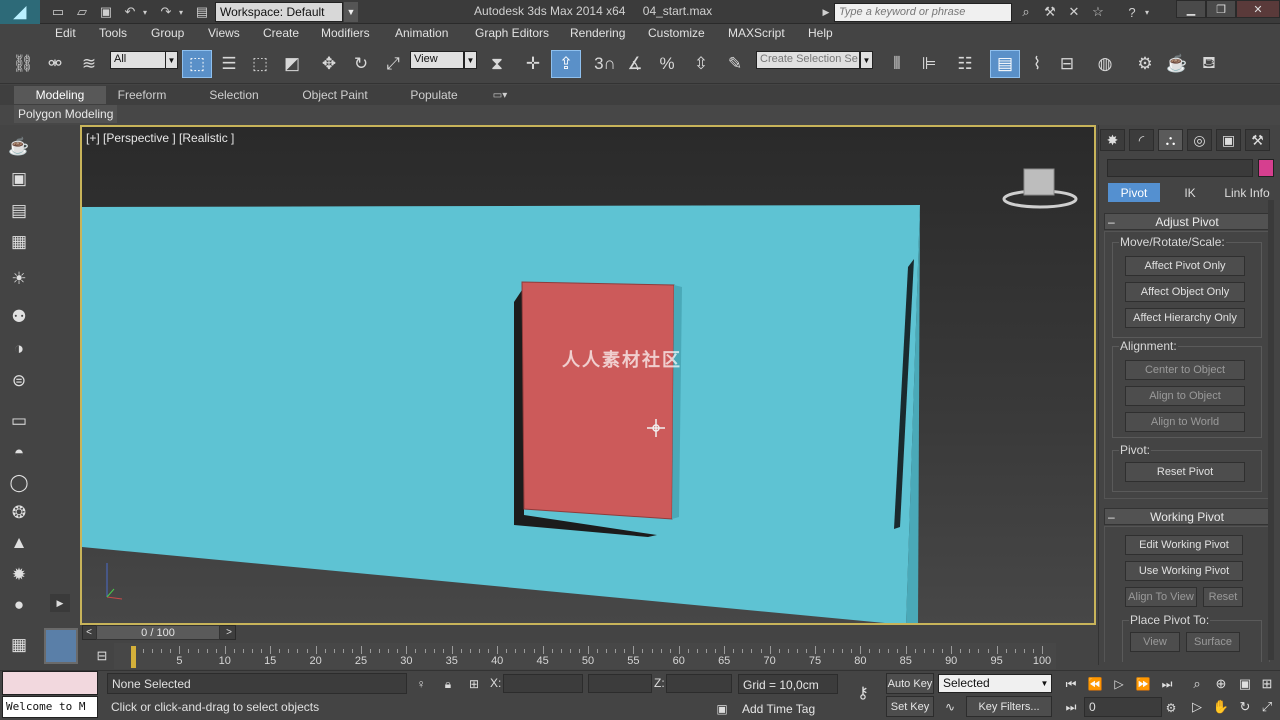 The height and width of the screenshot is (720, 1280). What do you see at coordinates (1184, 571) in the screenshot?
I see `use-working-pivot-button: Use Working Pivot` at bounding box center [1184, 571].